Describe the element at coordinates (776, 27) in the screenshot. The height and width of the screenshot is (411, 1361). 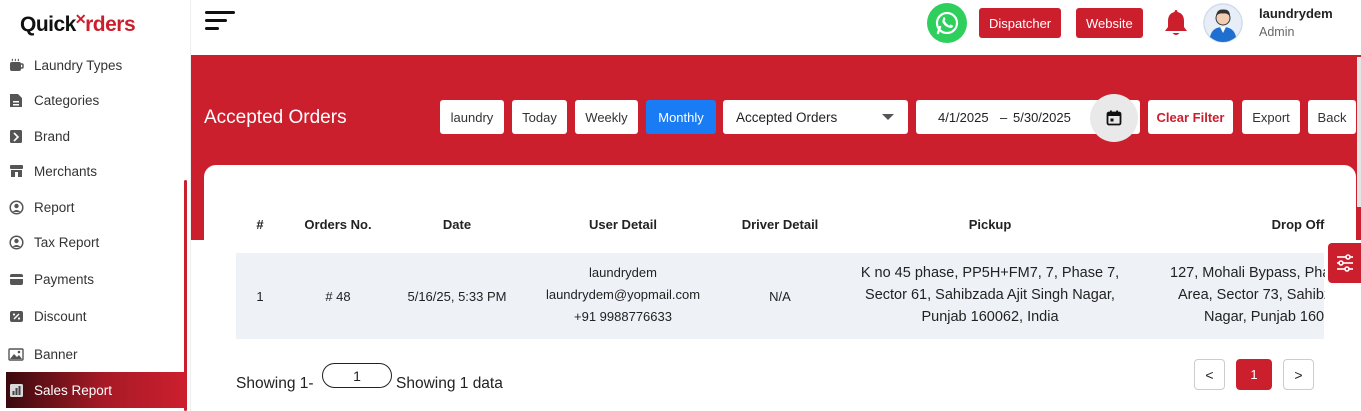
I see `topbar: Dispatcher Website laundrydem Admin` at that location.